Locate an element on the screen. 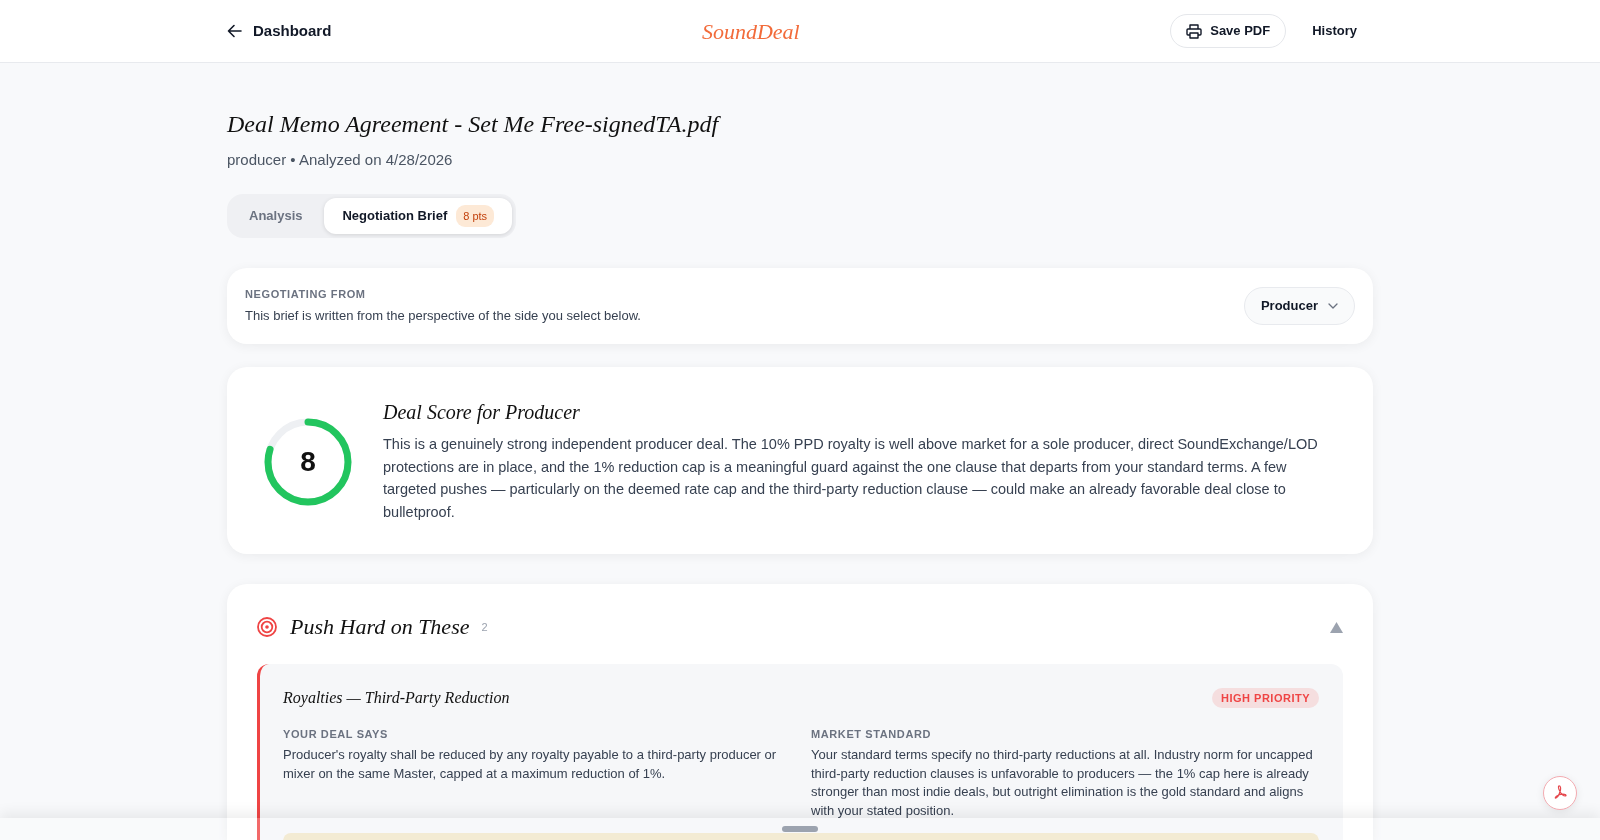  priority-badge: HIGH PRIORITY is located at coordinates (1265, 698).